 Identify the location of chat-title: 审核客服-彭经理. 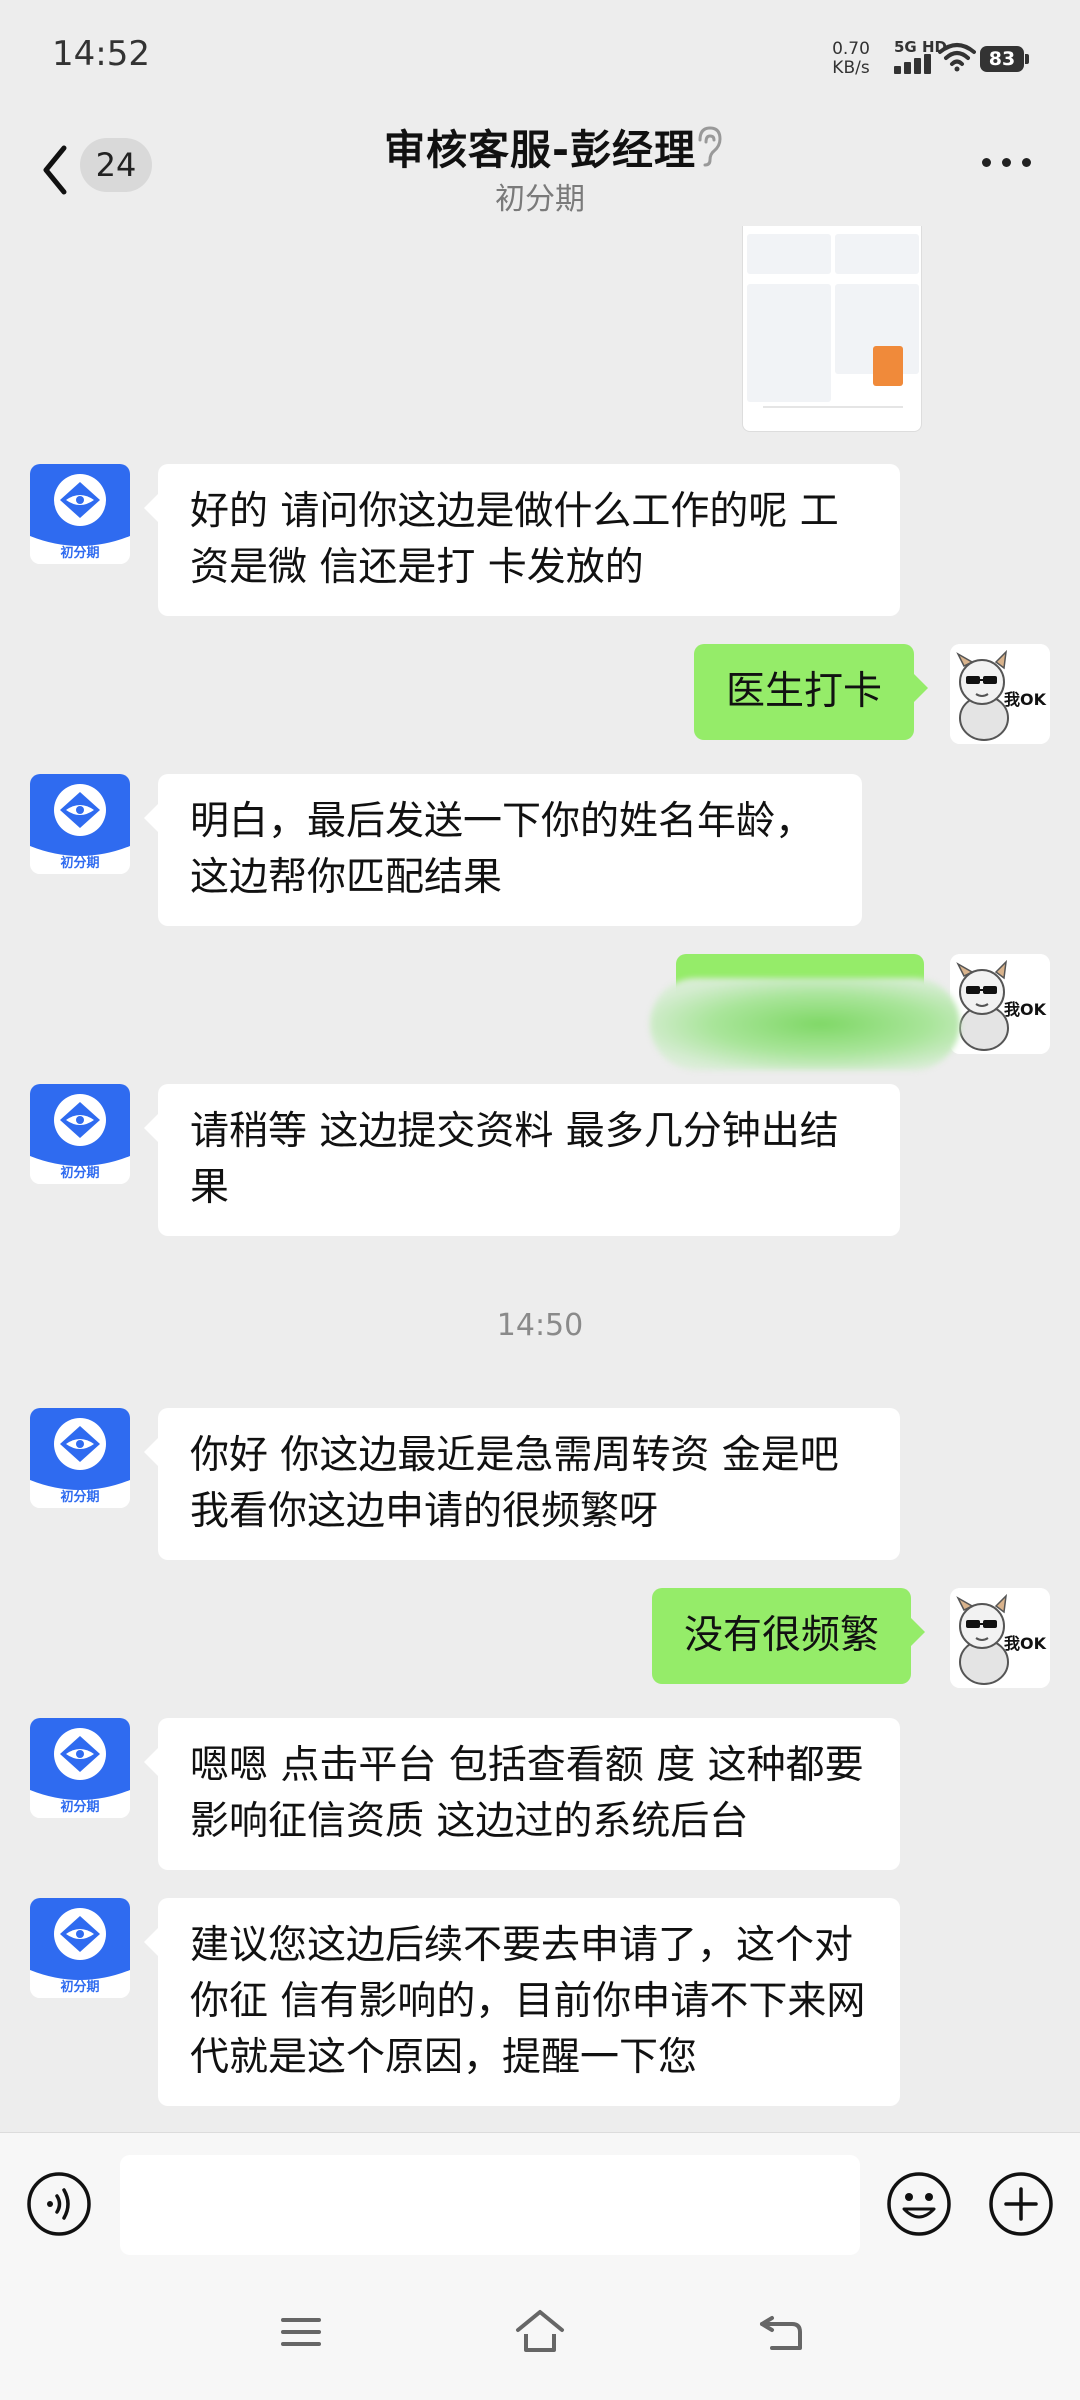
(540, 150).